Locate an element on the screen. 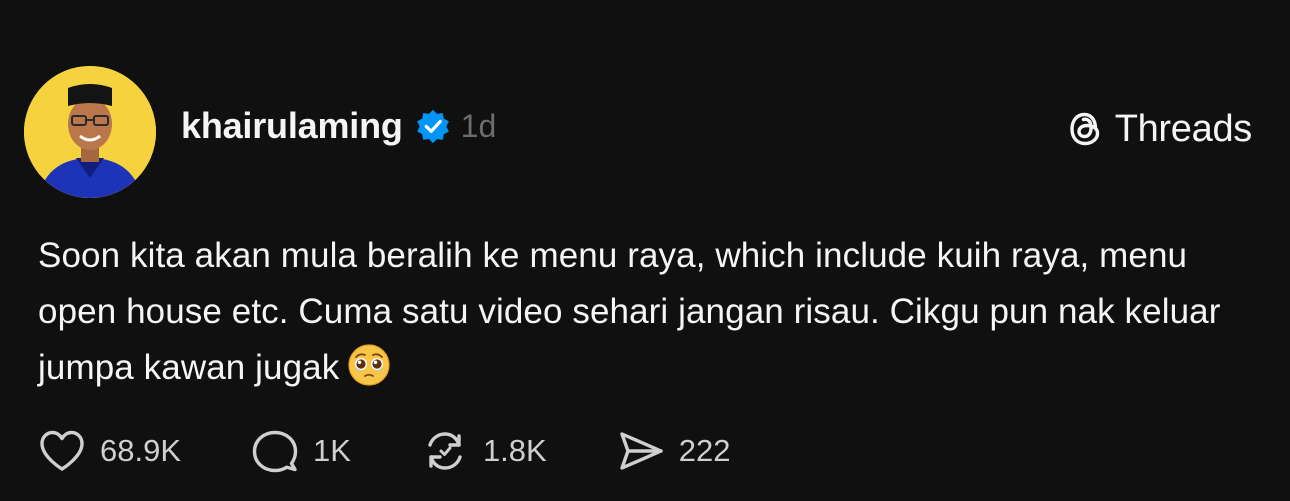 The width and height of the screenshot is (1290, 501). avatar-image is located at coordinates (90, 132).